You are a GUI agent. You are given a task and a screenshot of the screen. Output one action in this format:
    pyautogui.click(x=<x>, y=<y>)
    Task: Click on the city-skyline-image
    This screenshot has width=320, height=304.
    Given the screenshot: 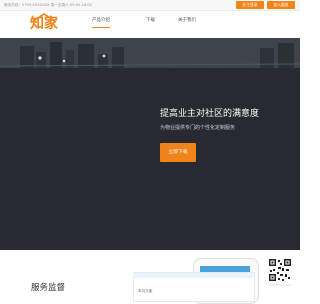 What is the action you would take?
    pyautogui.click(x=150, y=53)
    